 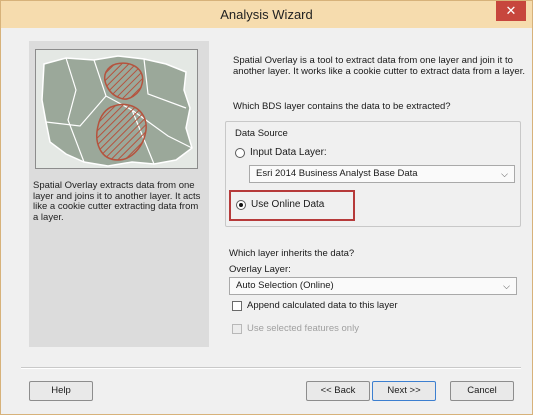 I want to click on use-online-data-label: Use Online Data, so click(x=288, y=204).